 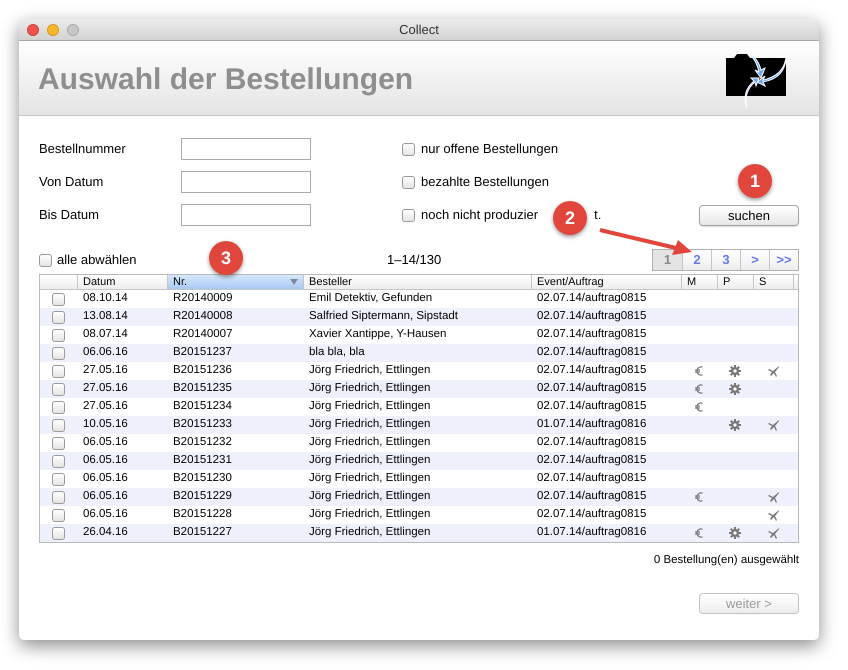 I want to click on table-cell: 08.07.14, so click(x=105, y=334).